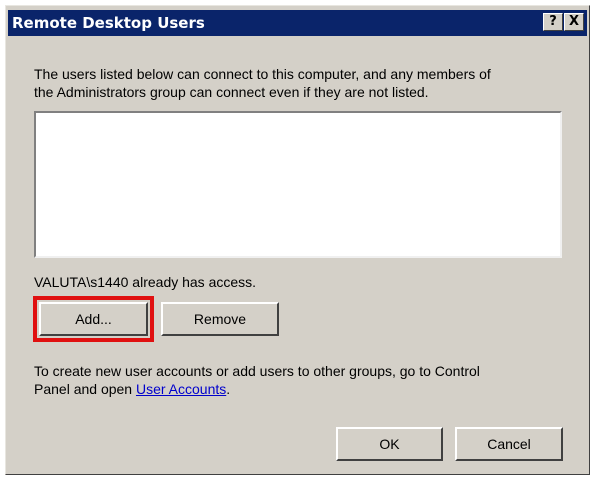 This screenshot has width=601, height=481. I want to click on titlebar: Remote Desktop Users ? X, so click(297, 23).